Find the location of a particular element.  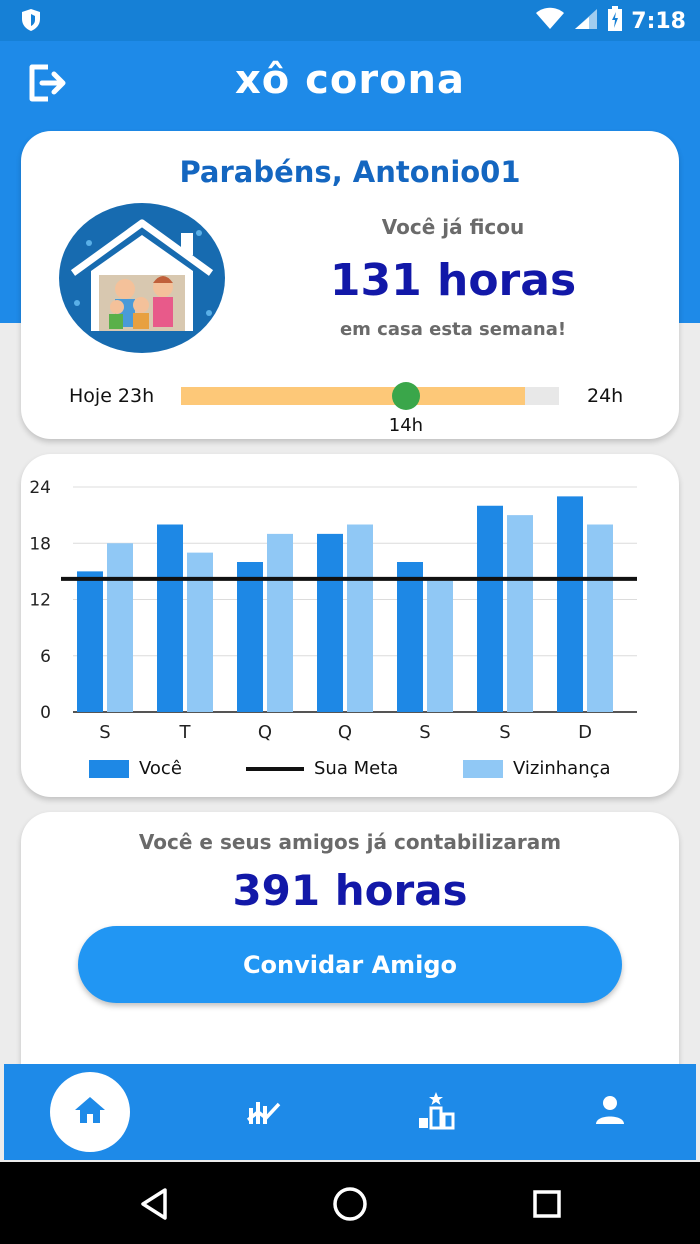

legend-line is located at coordinates (275, 768).